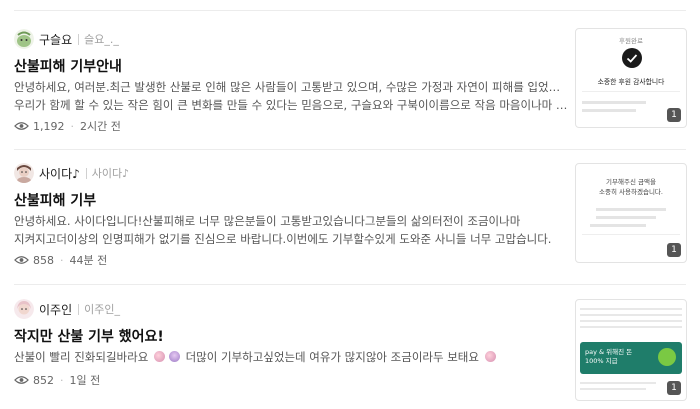 Image resolution: width=700 pixels, height=409 pixels. Describe the element at coordinates (55, 309) in the screenshot. I see `author-name: 이주인` at that location.